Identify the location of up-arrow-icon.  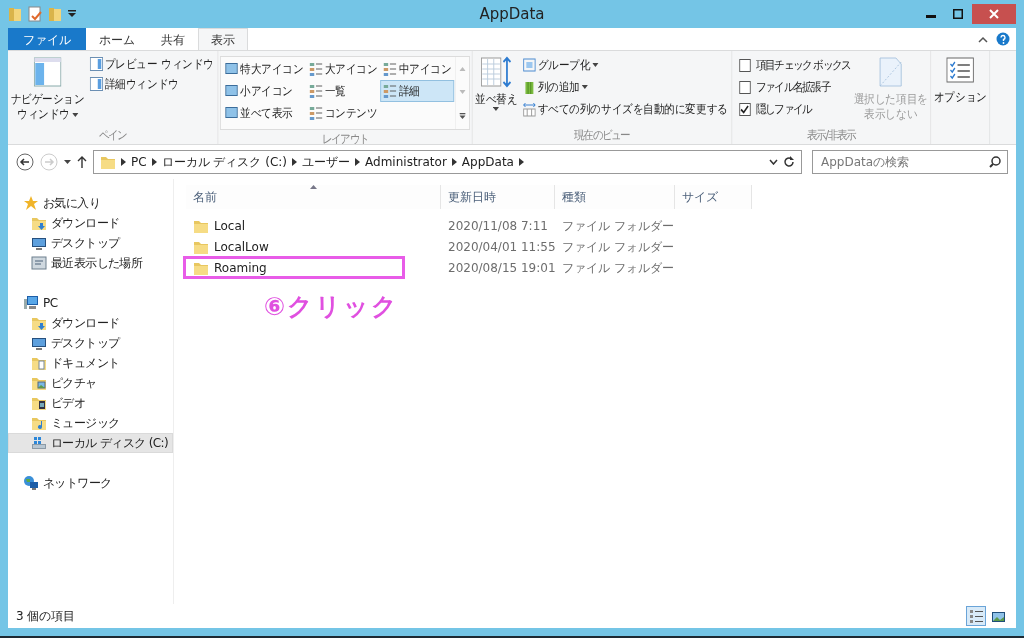
(82, 162).